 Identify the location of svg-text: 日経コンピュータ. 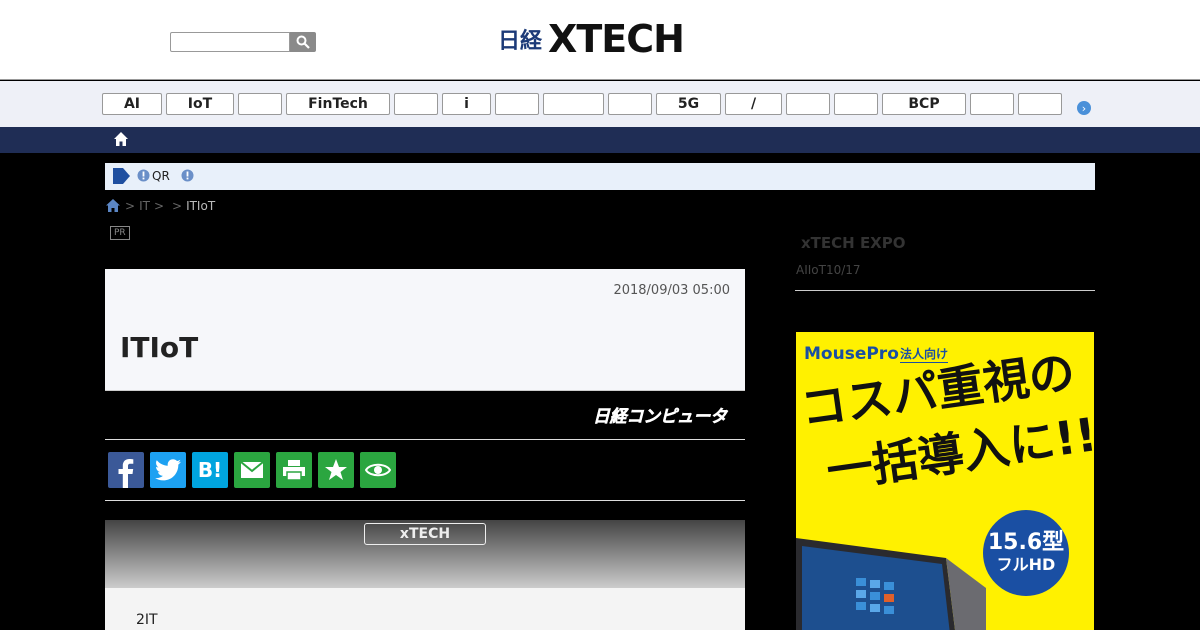
(661, 416).